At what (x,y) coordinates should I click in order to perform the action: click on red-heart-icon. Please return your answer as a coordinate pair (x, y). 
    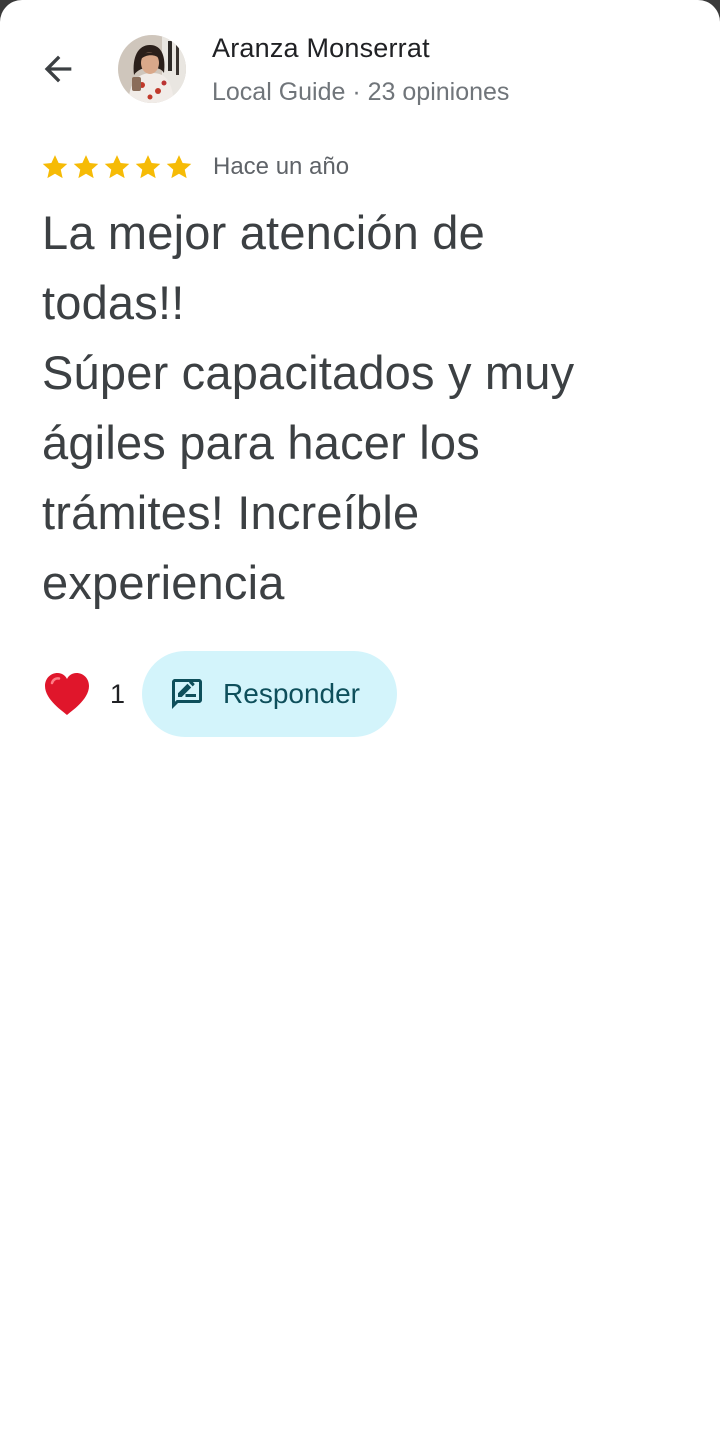
    Looking at the image, I should click on (67, 694).